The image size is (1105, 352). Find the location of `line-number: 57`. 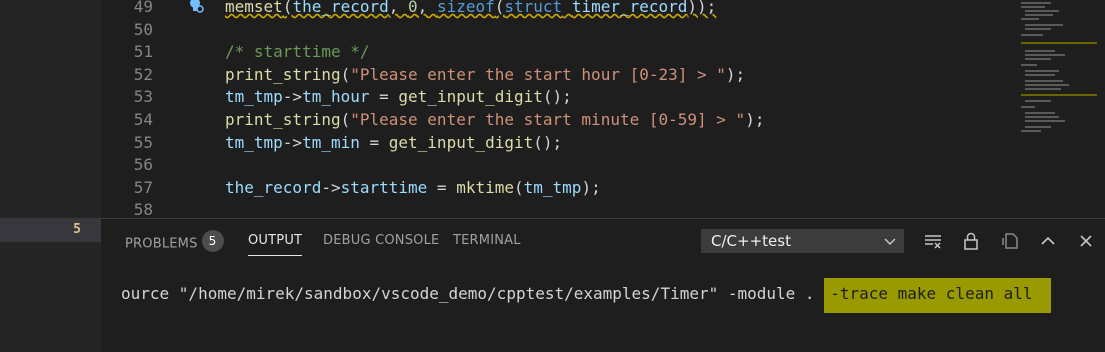

line-number: 57 is located at coordinates (143, 187).